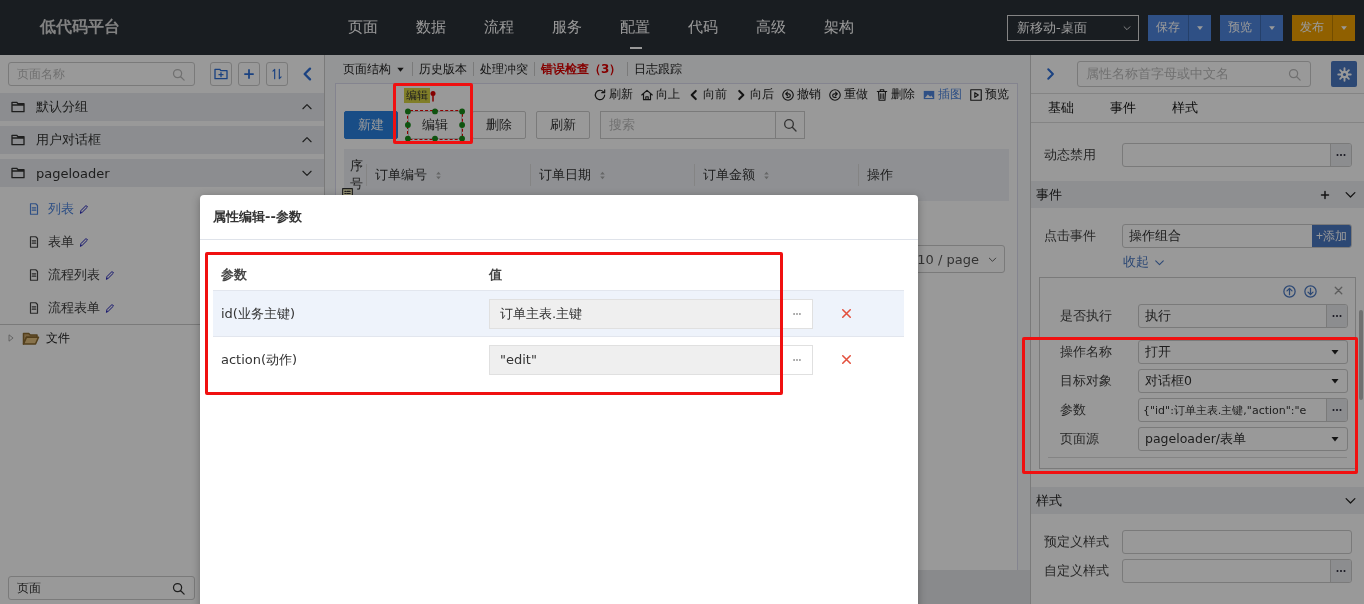  What do you see at coordinates (1243, 410) in the screenshot?
I see `input-field: {"id":订单主表.主键,"action":"e` at bounding box center [1243, 410].